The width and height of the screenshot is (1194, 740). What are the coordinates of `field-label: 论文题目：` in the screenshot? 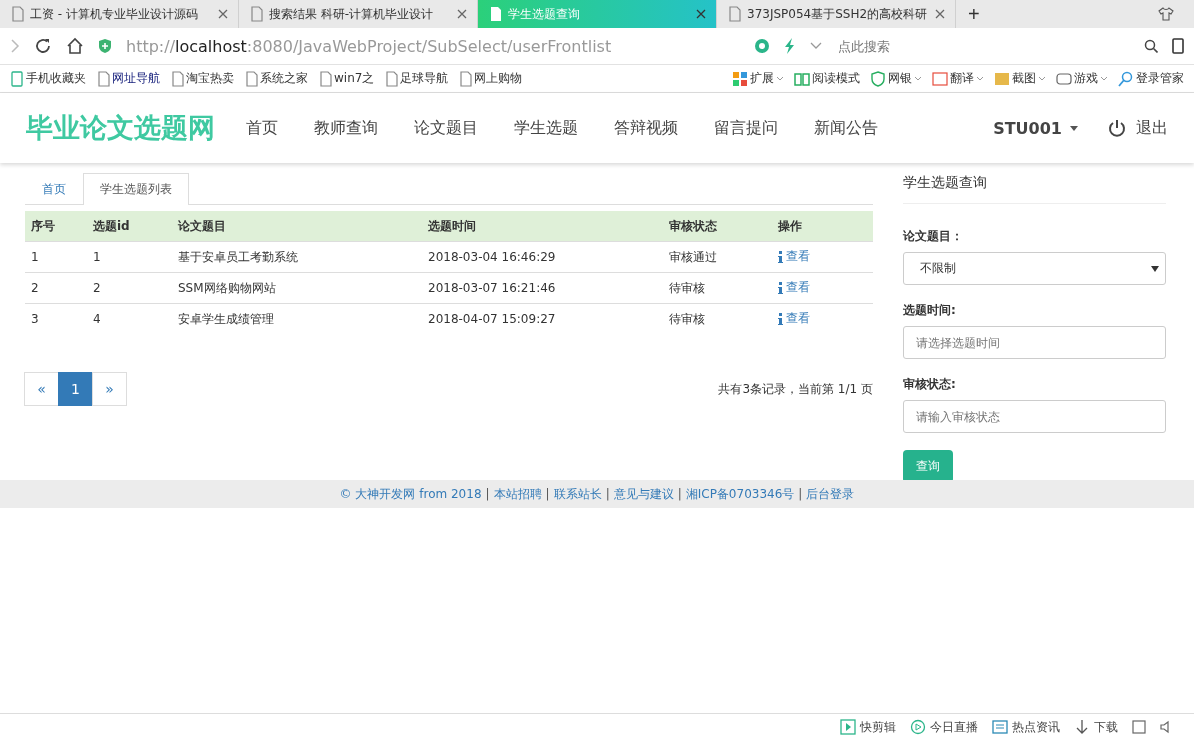 It's located at (933, 236).